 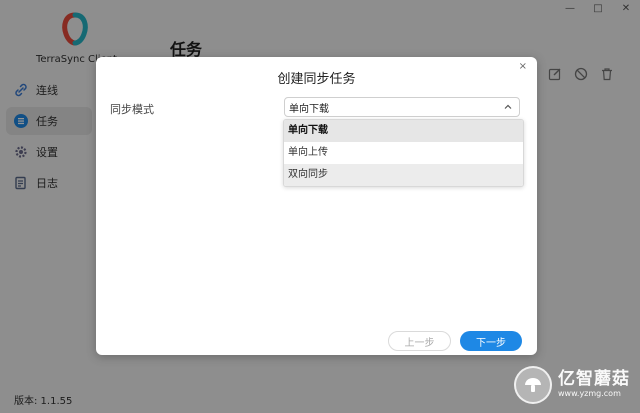 I want to click on sync-mode-value: 单向下载, so click(x=309, y=109).